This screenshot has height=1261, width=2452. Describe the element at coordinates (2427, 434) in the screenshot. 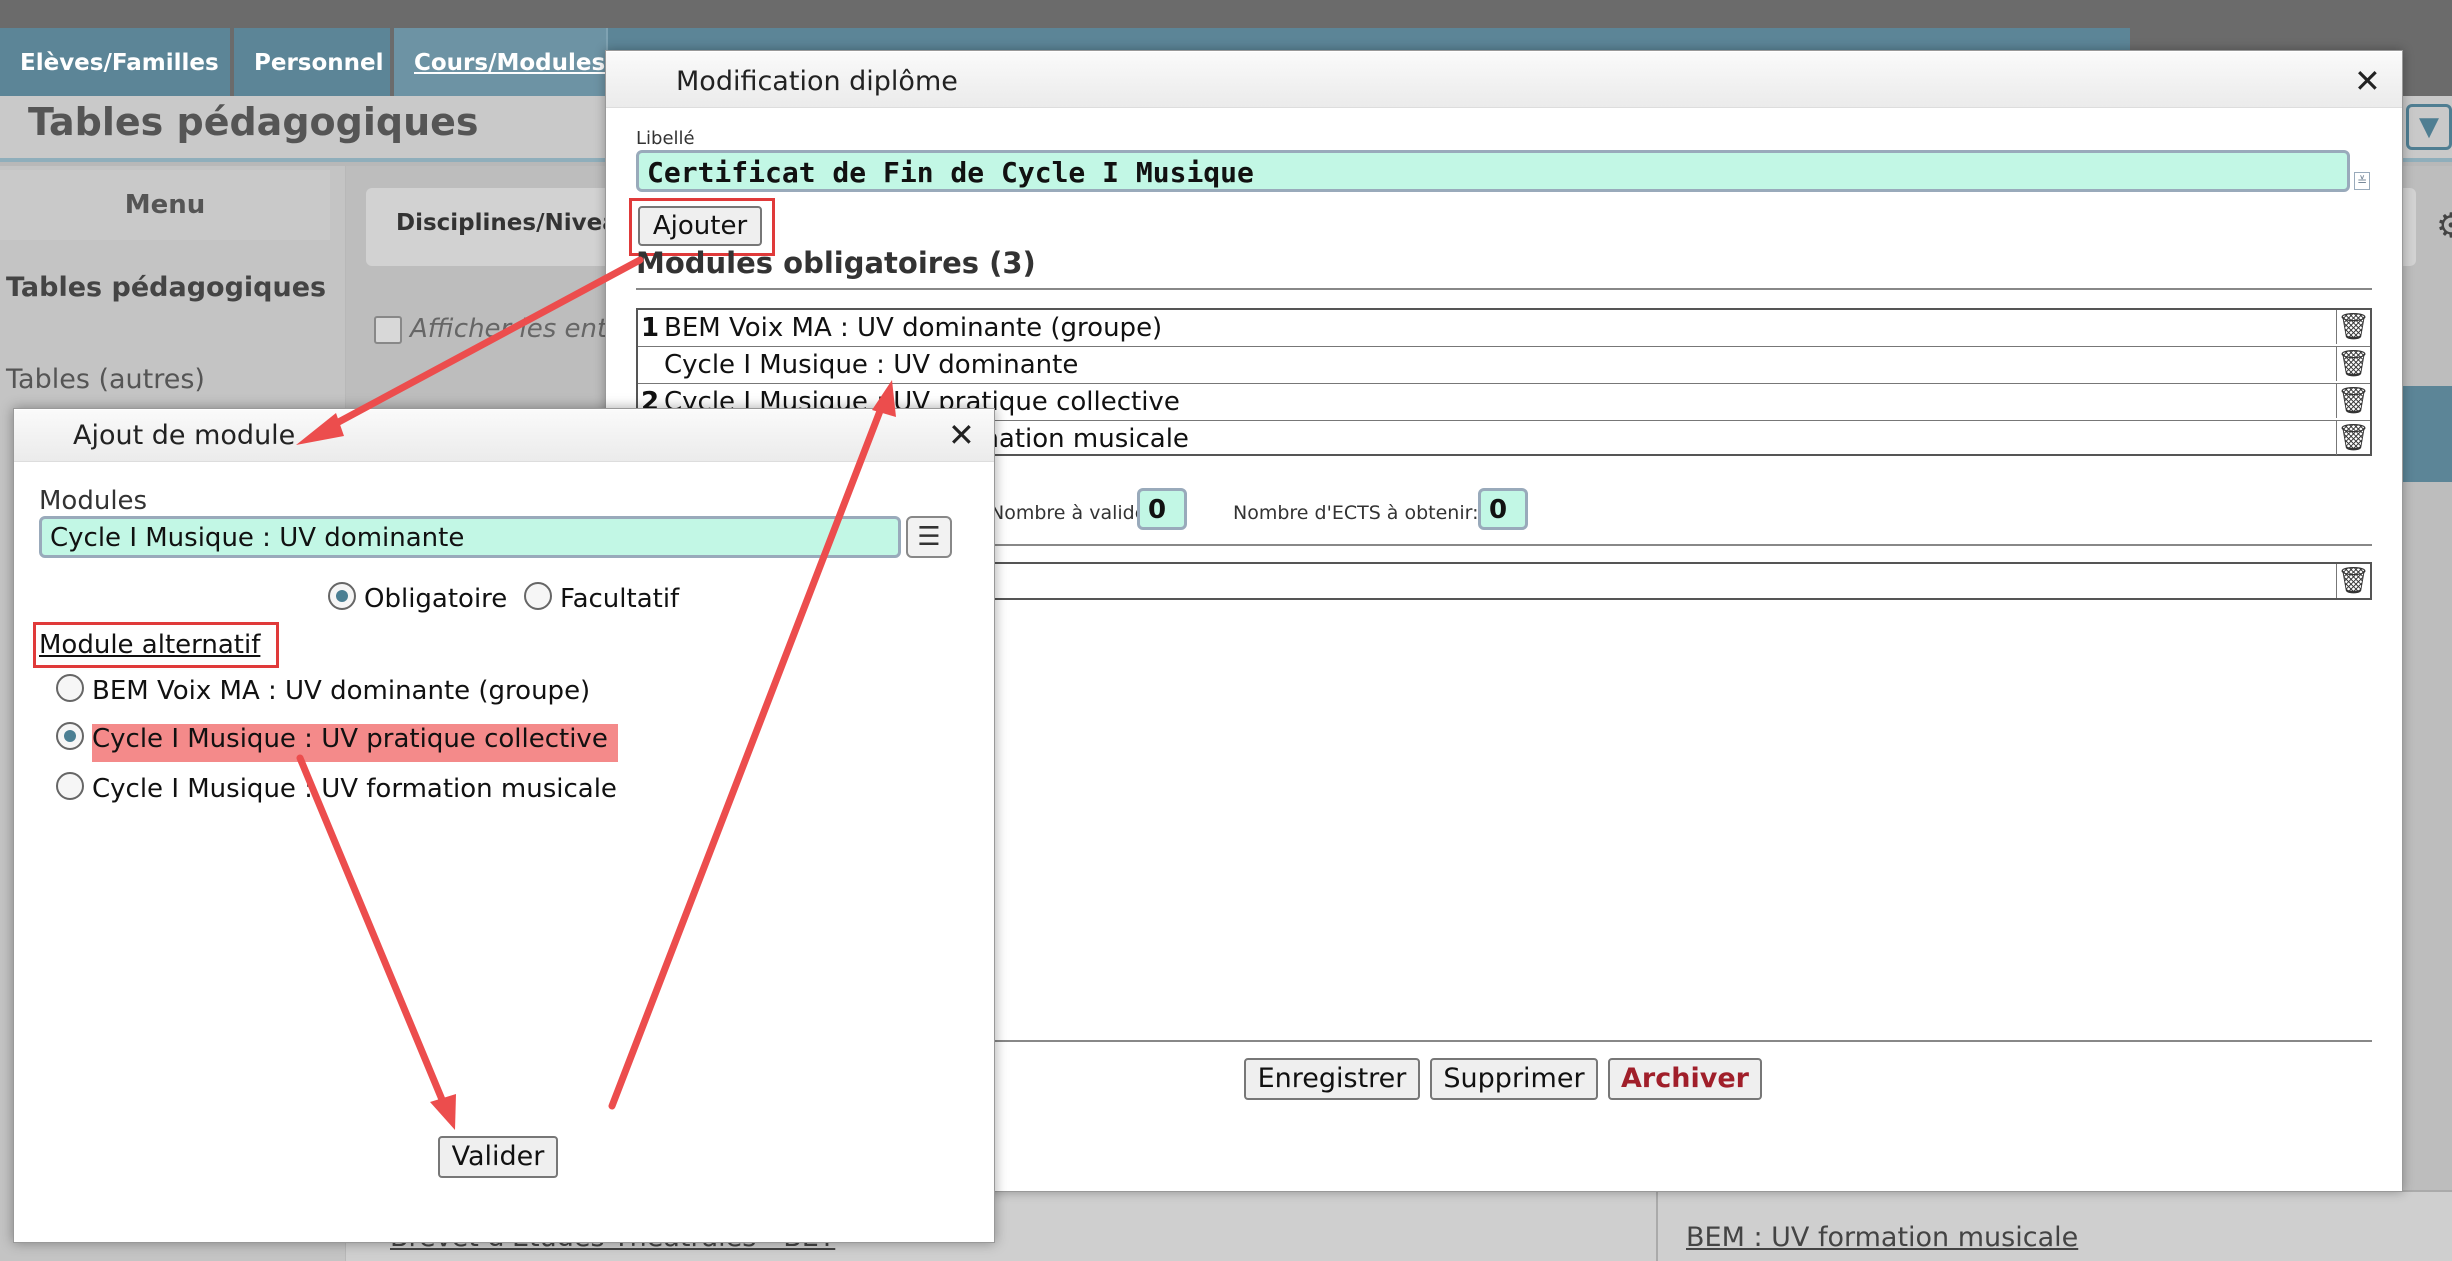

I see `right-header-strip` at that location.